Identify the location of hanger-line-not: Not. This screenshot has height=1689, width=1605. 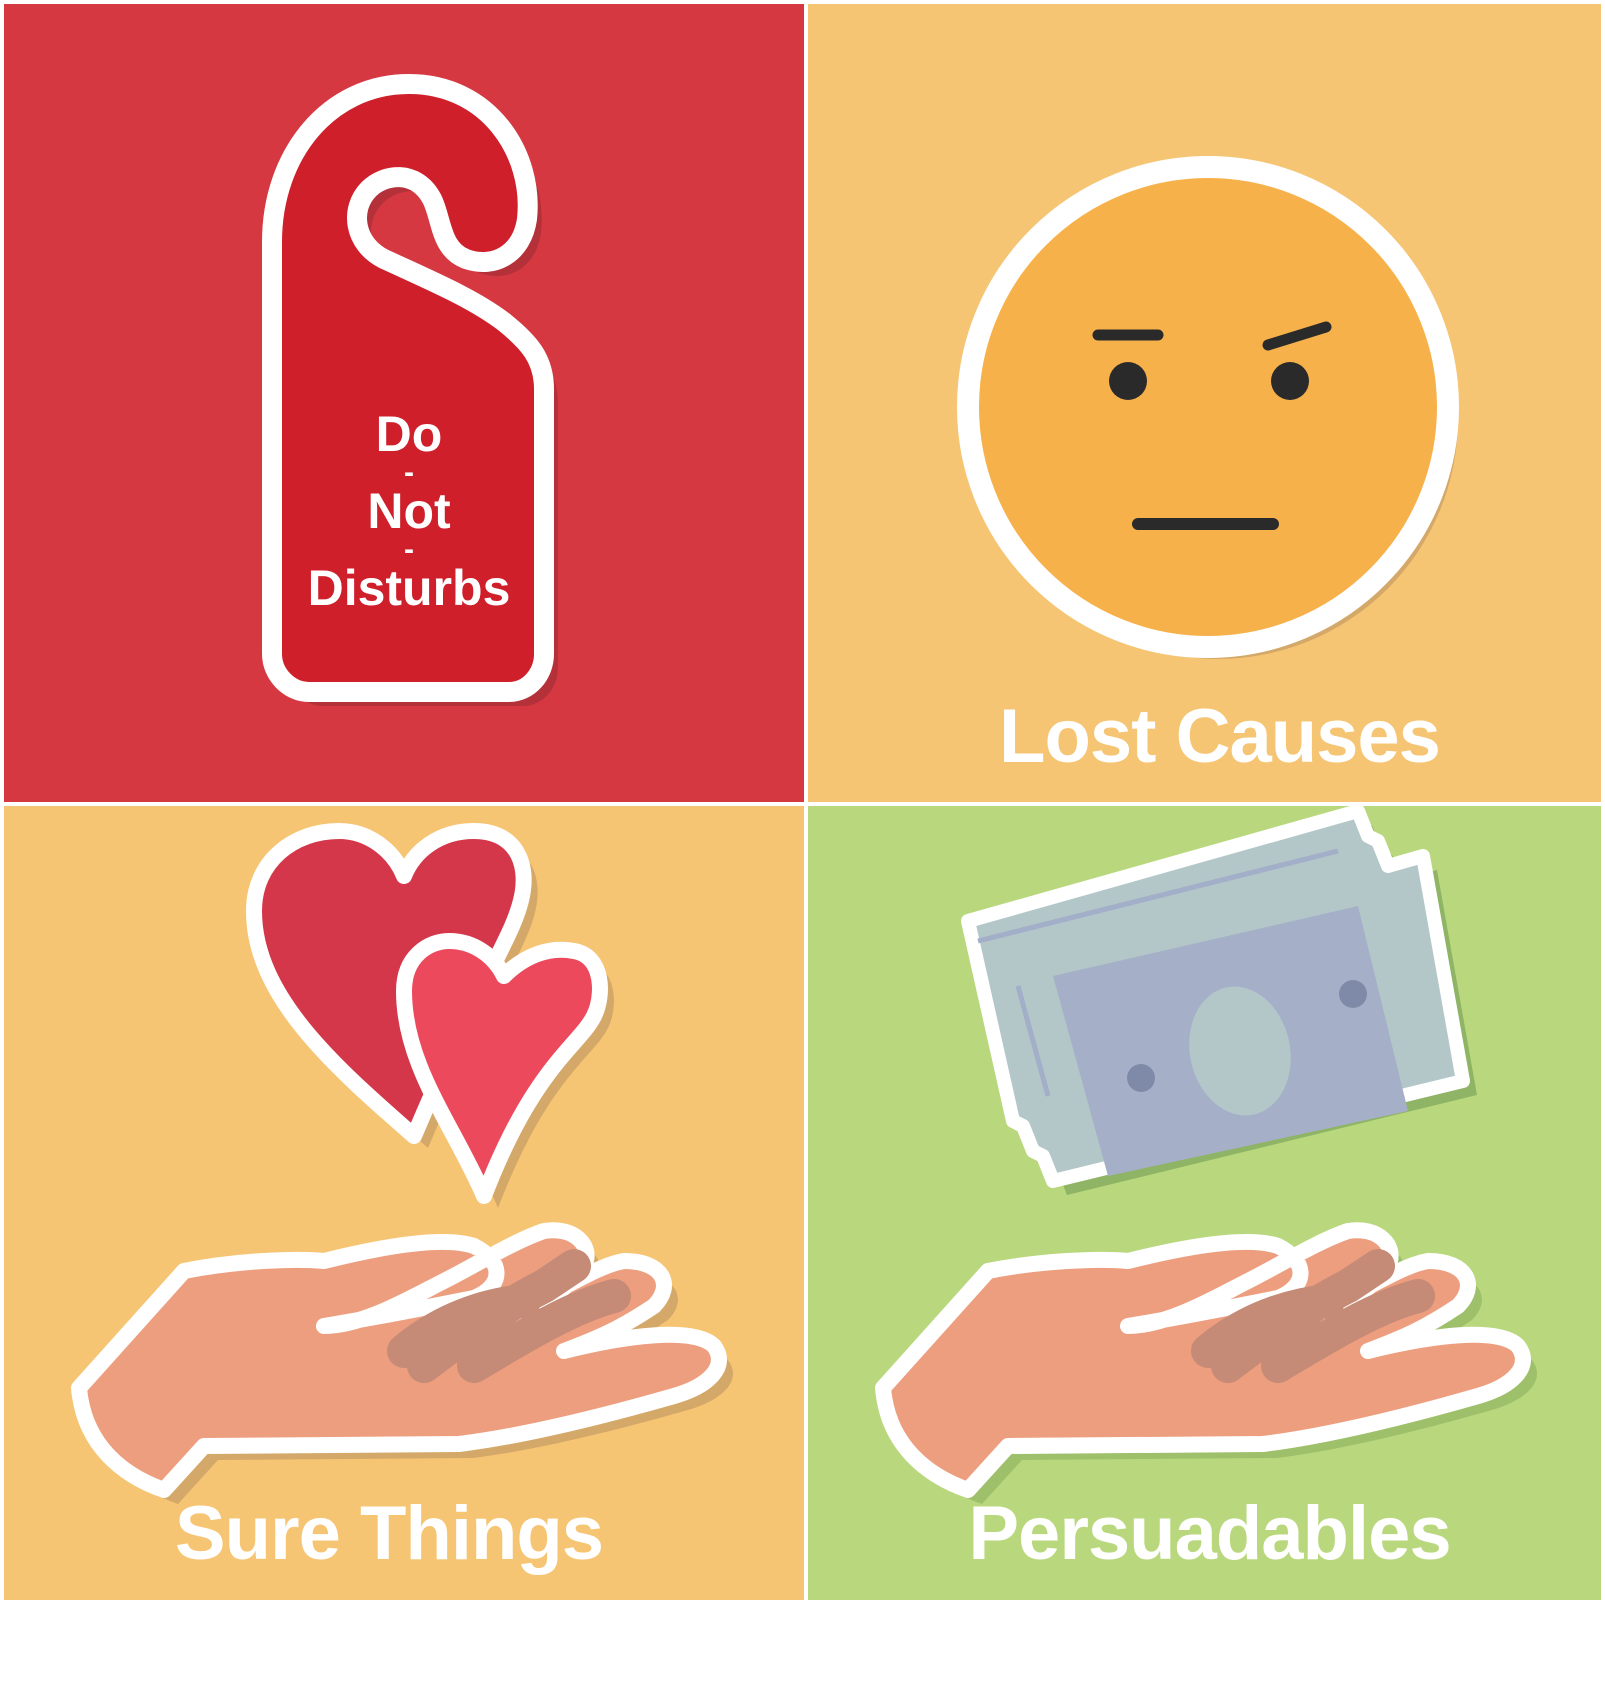
(409, 511).